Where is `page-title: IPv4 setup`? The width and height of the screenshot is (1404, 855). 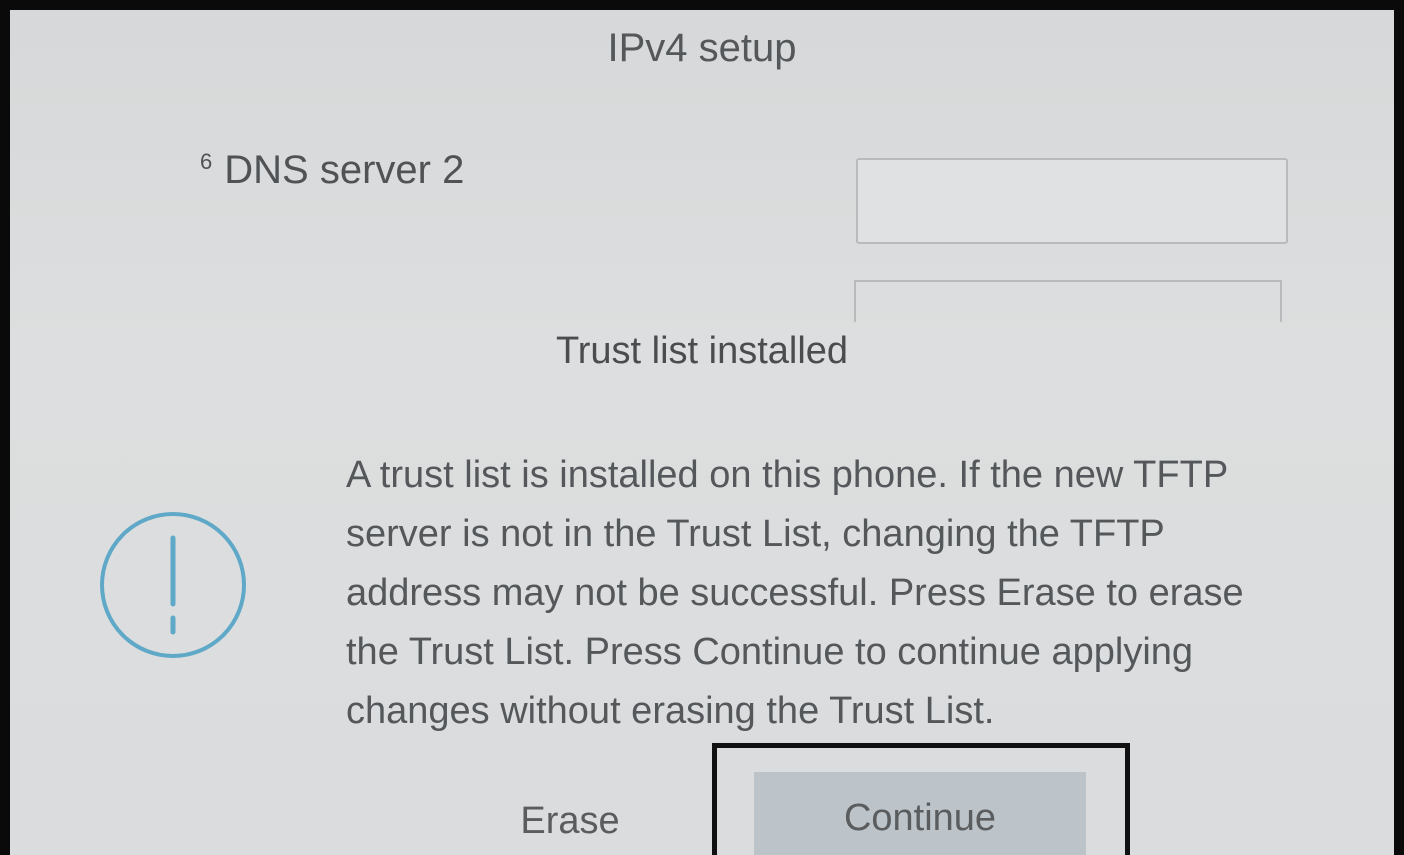 page-title: IPv4 setup is located at coordinates (702, 48).